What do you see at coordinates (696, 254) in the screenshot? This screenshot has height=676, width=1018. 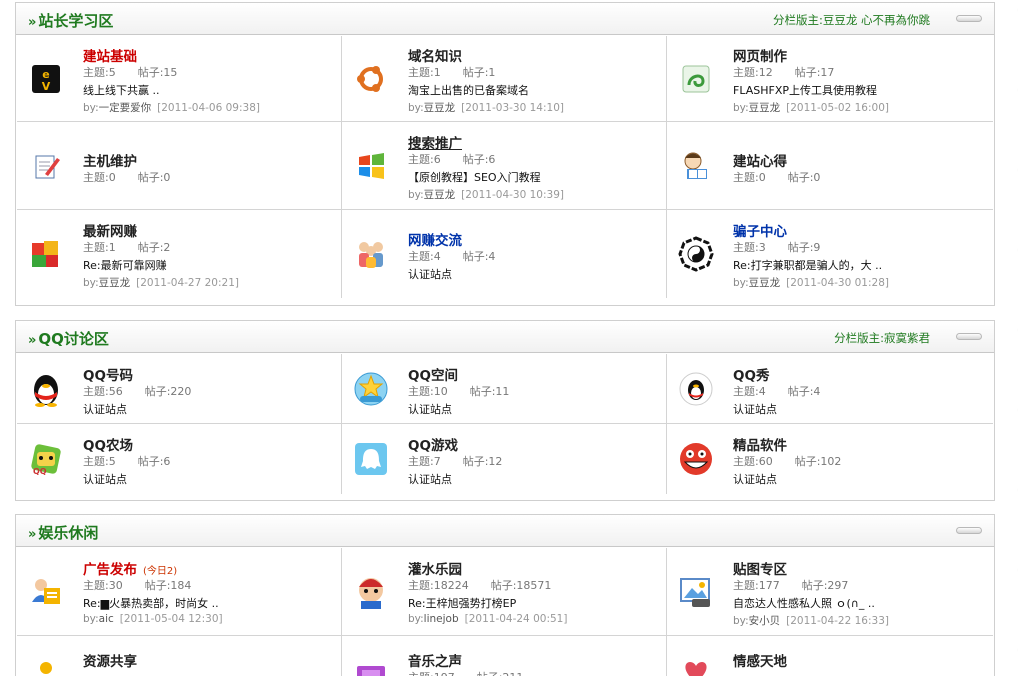 I see `bagua-icon` at bounding box center [696, 254].